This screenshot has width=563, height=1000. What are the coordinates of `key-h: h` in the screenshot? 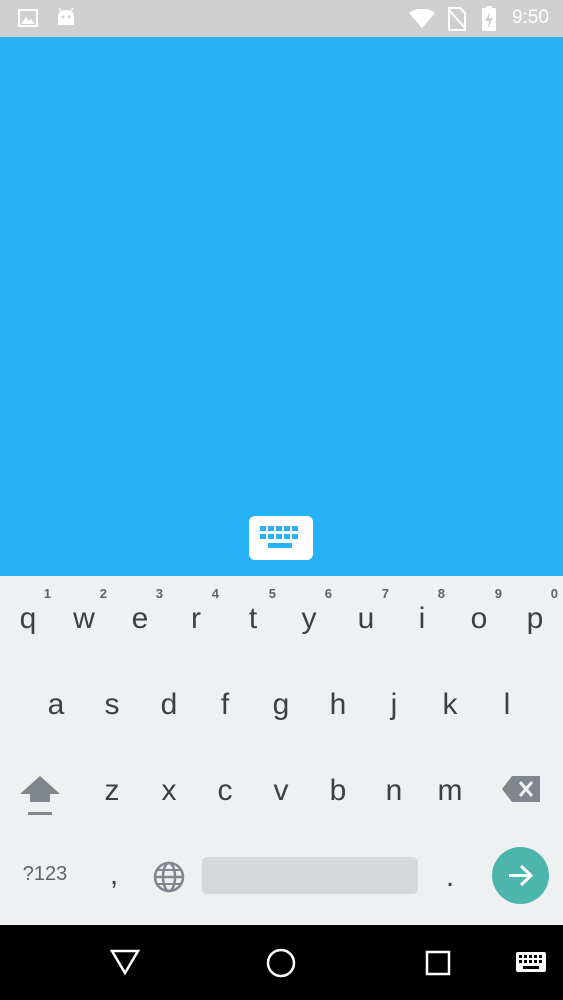 It's located at (338, 718).